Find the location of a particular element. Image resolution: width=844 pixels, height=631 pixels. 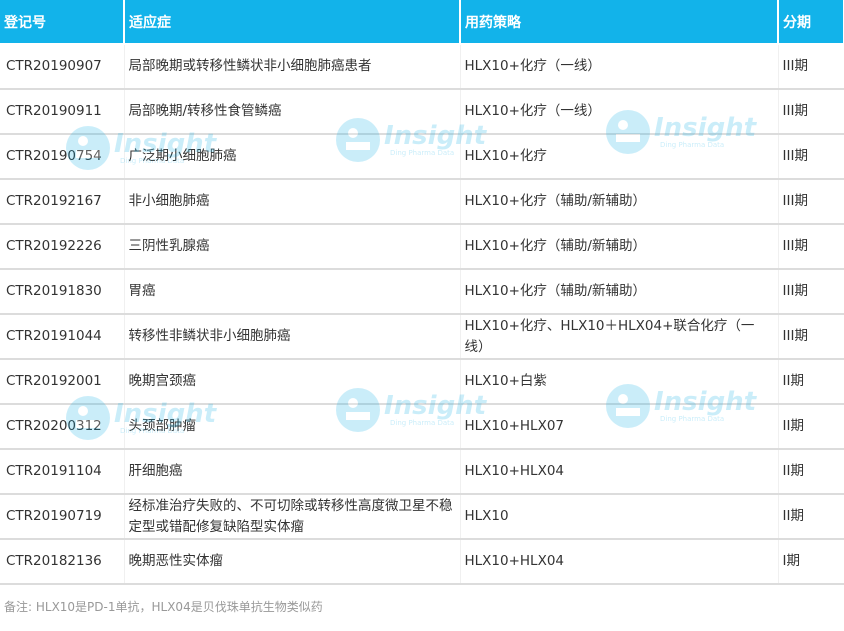

cell-registration-no: CTR20190907 is located at coordinates (62, 67).